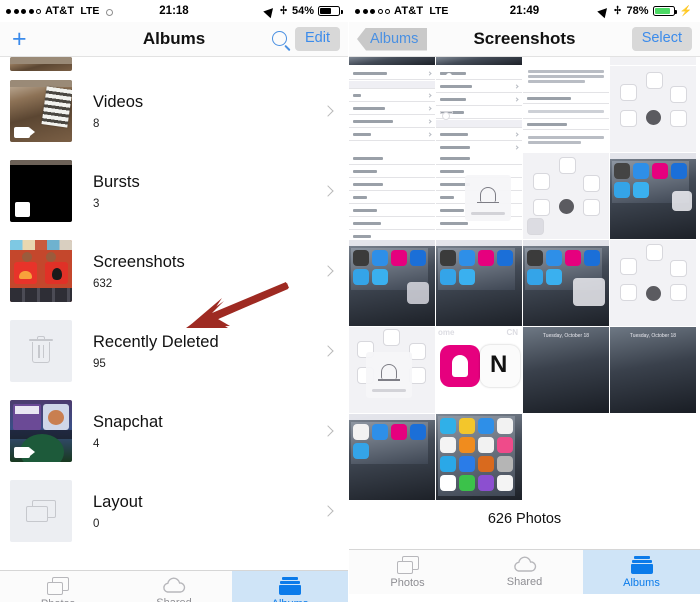 Image resolution: width=700 pixels, height=602 pixels. I want to click on list-item-partial, so click(174, 64).